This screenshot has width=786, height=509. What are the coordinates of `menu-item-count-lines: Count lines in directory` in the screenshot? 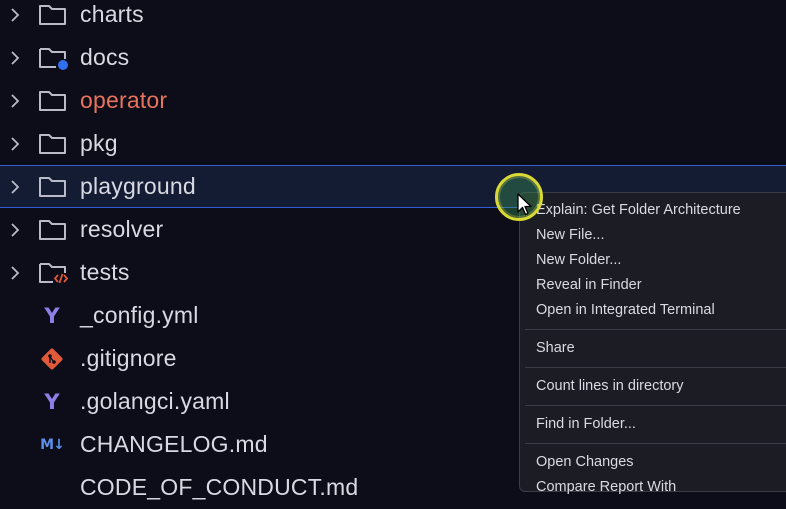 It's located at (653, 386).